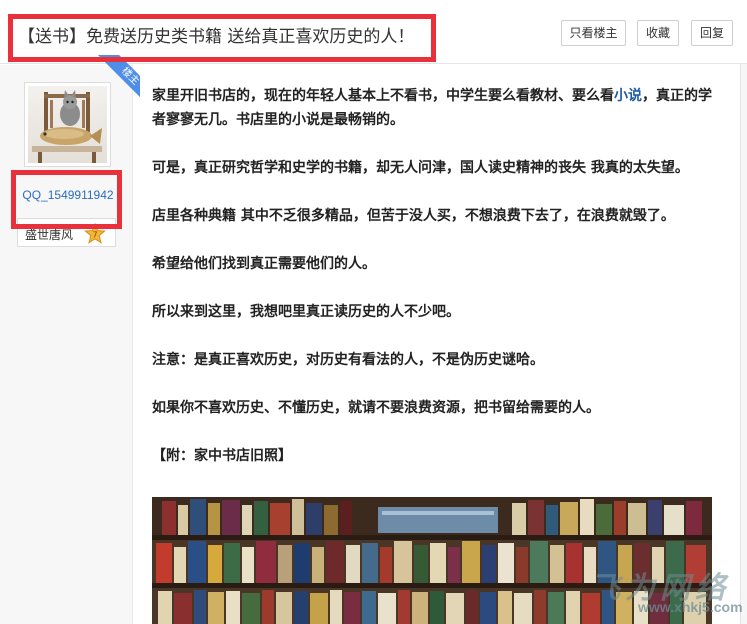 The image size is (747, 624). I want to click on post-paragraph-2: 可是，真正研究哲学和史学的书籍，却无人问津，国人读史精神的丧失 我真的太失望。, so click(420, 168).